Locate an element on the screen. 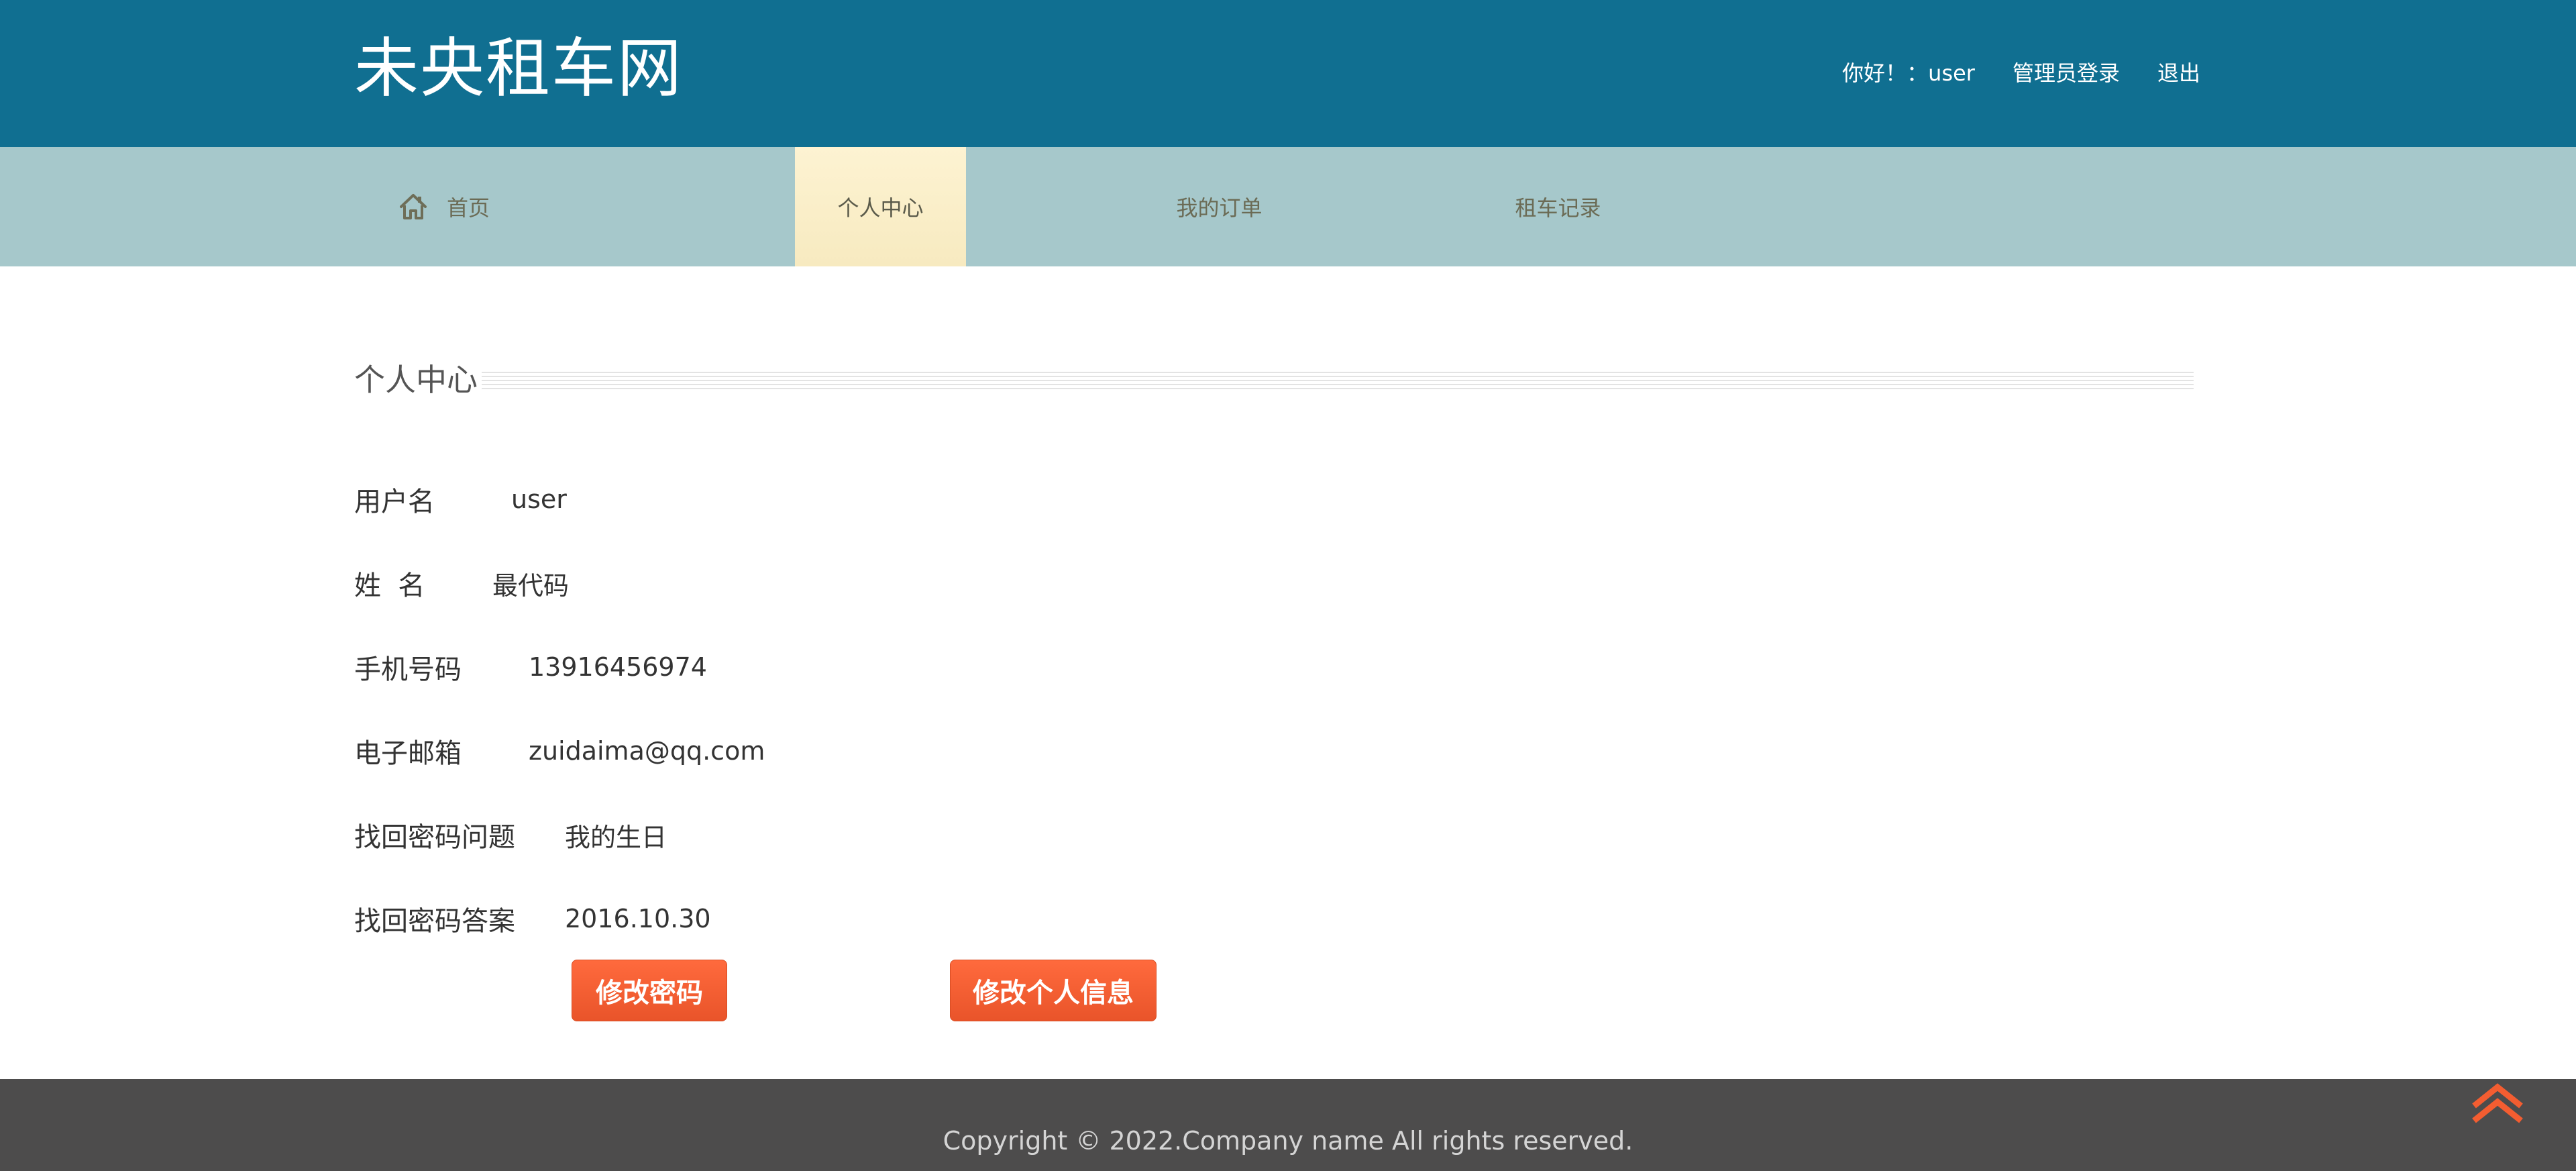 The image size is (2576, 1171). nav-item-label: 我的订单 is located at coordinates (1219, 208).